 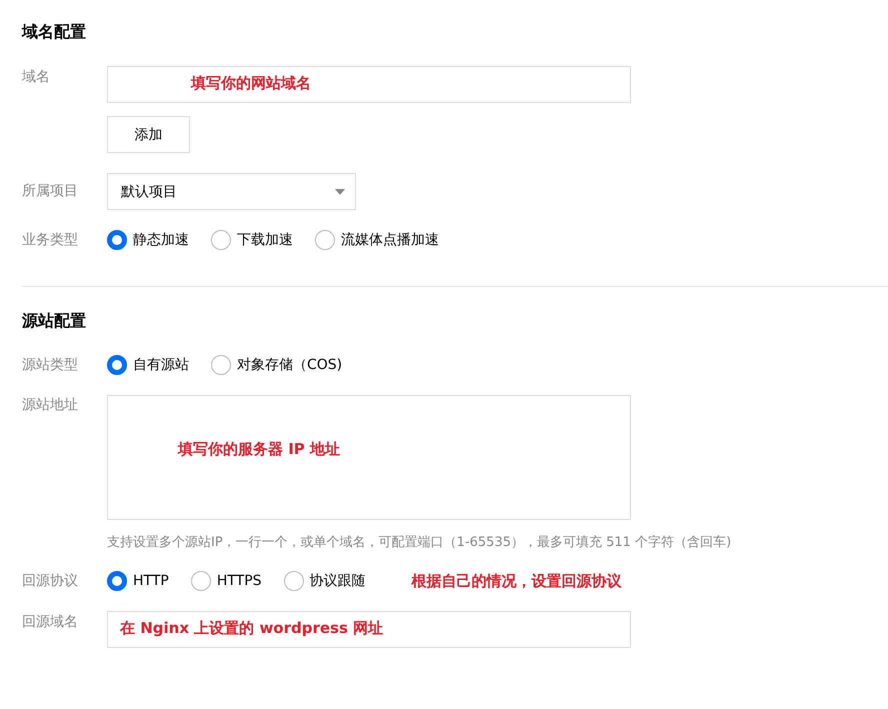 What do you see at coordinates (50, 240) in the screenshot?
I see `field-label: 业务类型` at bounding box center [50, 240].